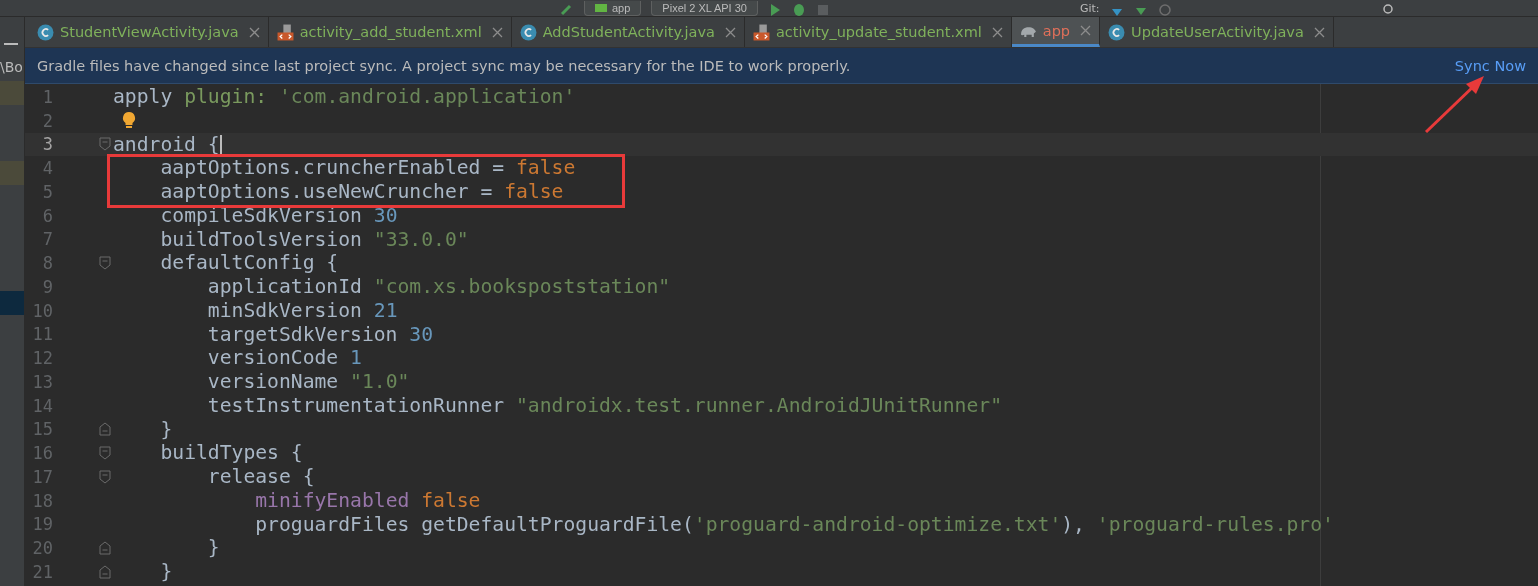 The height and width of the screenshot is (586, 1538). What do you see at coordinates (704, 8) in the screenshot?
I see `device-dropdown: Pixel 2 XL API 30` at bounding box center [704, 8].